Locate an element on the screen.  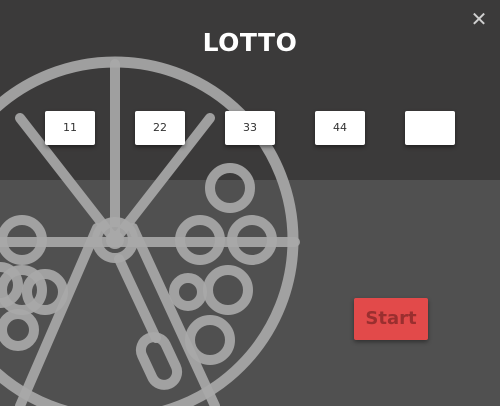
number-slot-2: 22 is located at coordinates (160, 128).